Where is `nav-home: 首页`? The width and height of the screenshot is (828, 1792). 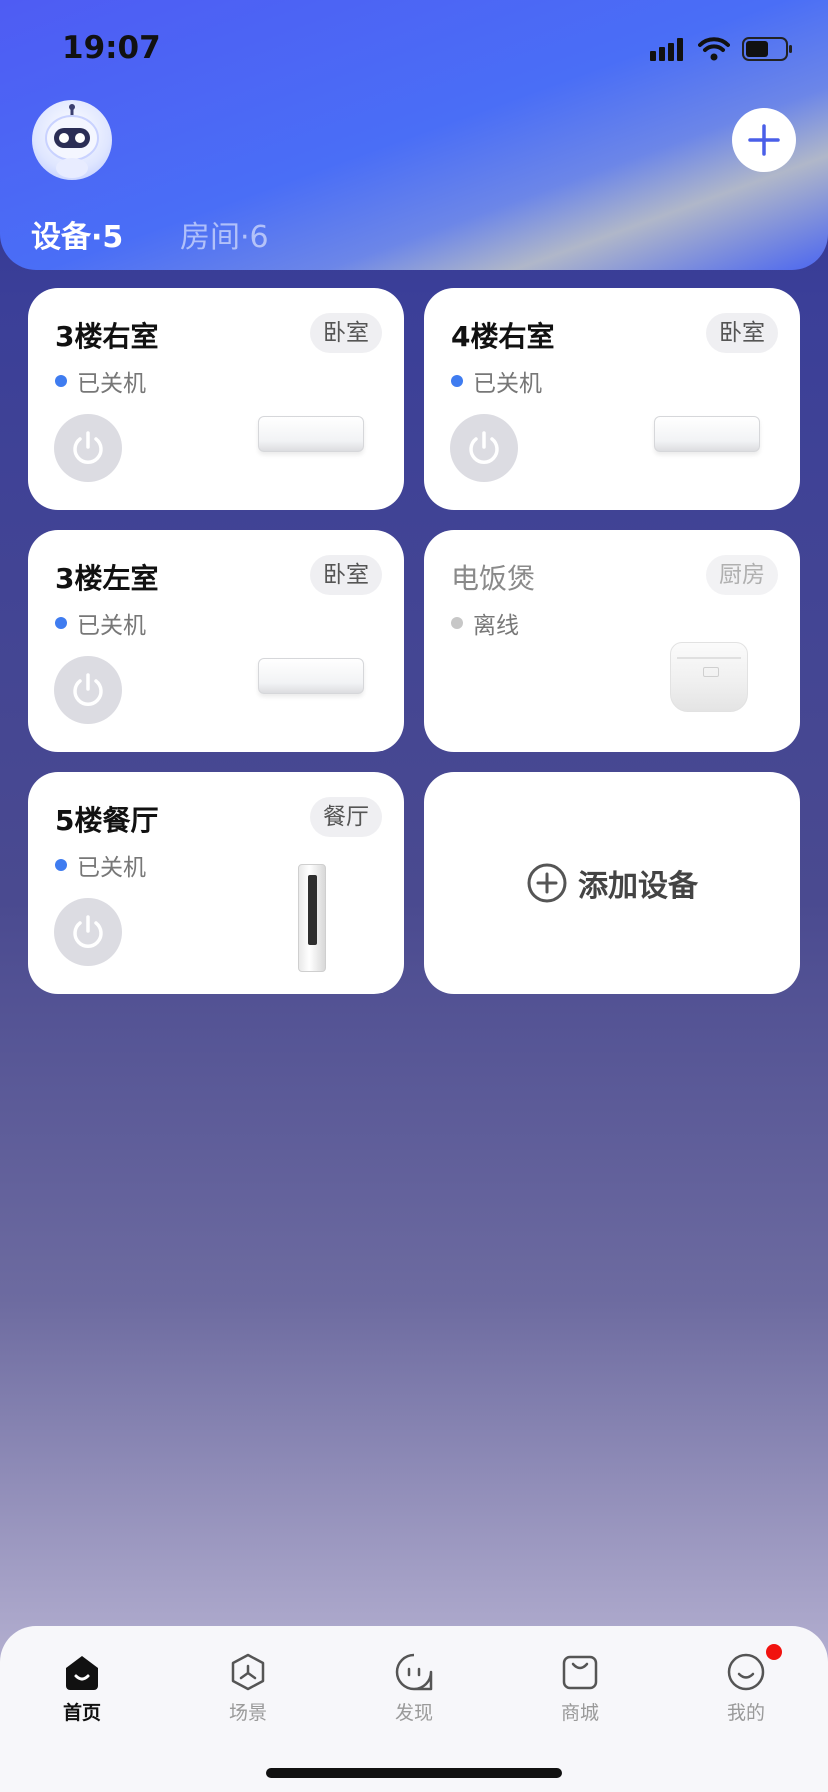 nav-home: 首页 is located at coordinates (82, 1687).